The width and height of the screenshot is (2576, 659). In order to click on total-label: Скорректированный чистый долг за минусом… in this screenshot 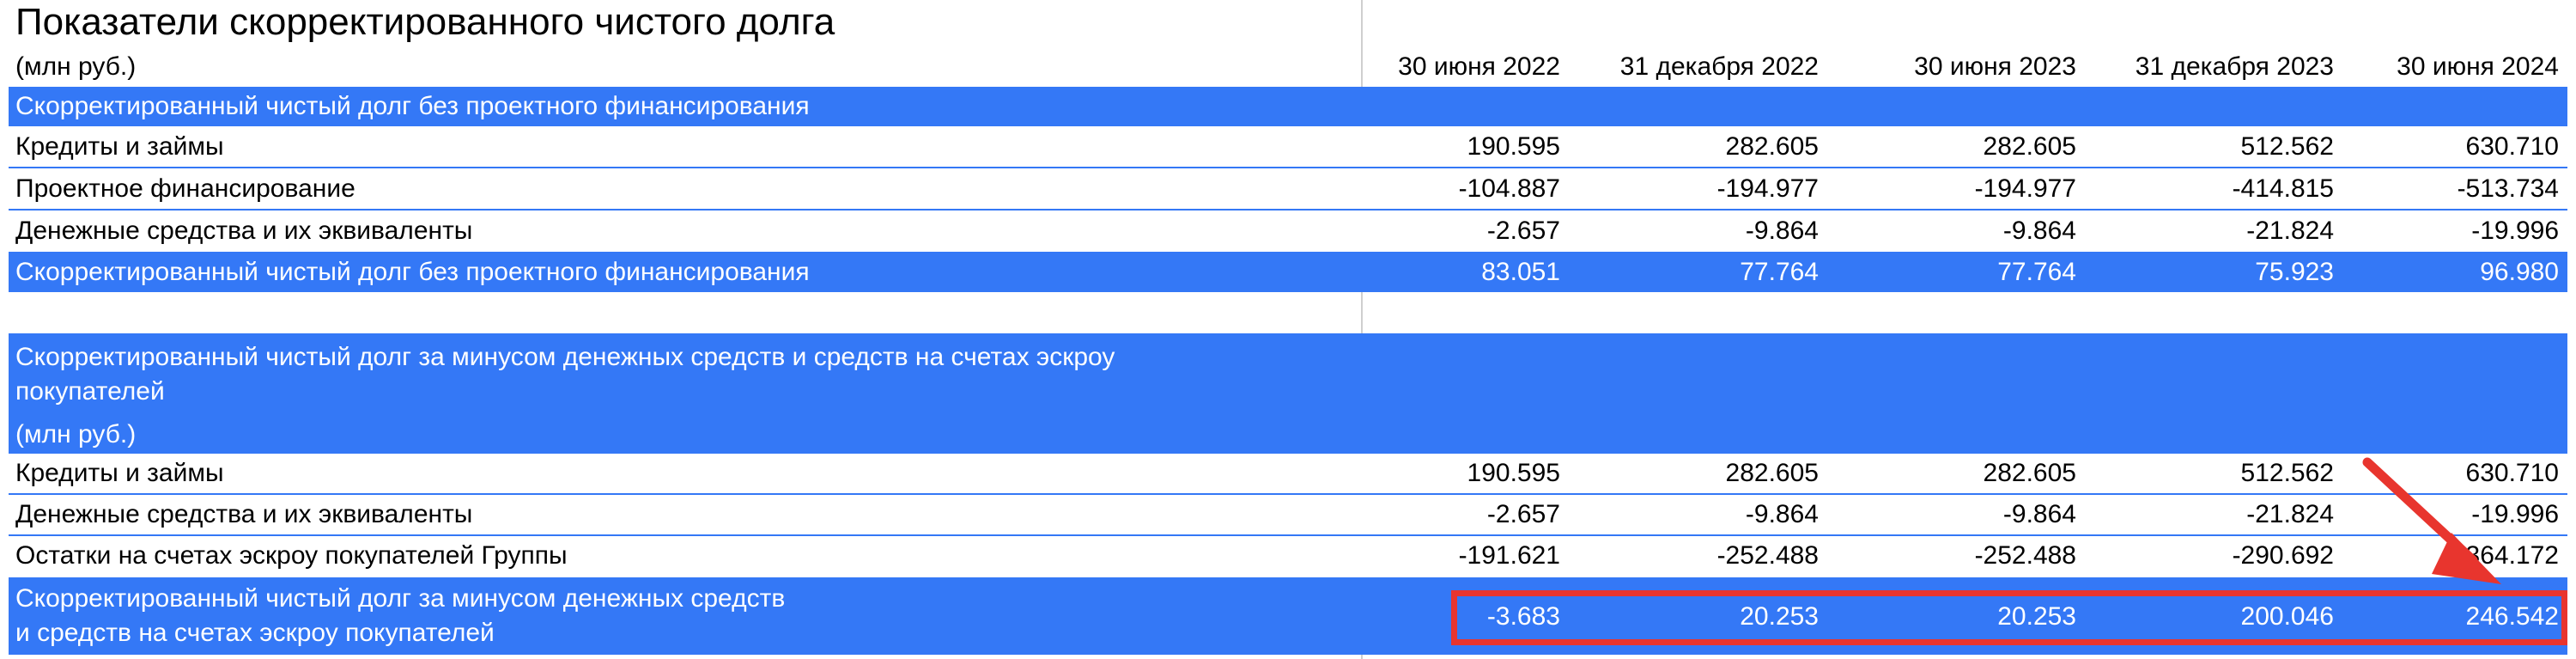, I will do `click(400, 616)`.